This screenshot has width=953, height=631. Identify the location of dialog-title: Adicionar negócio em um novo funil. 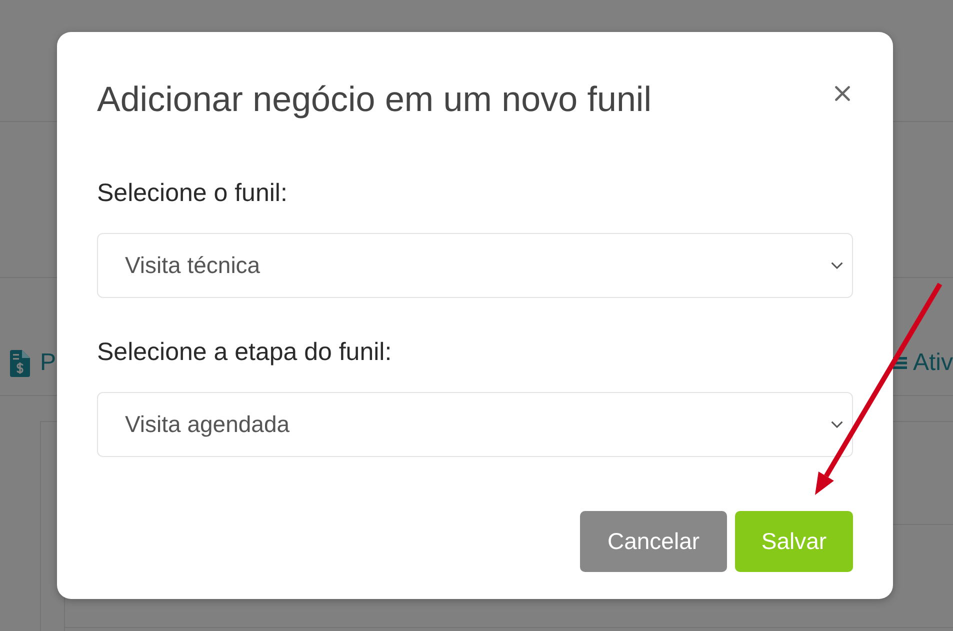
(374, 100).